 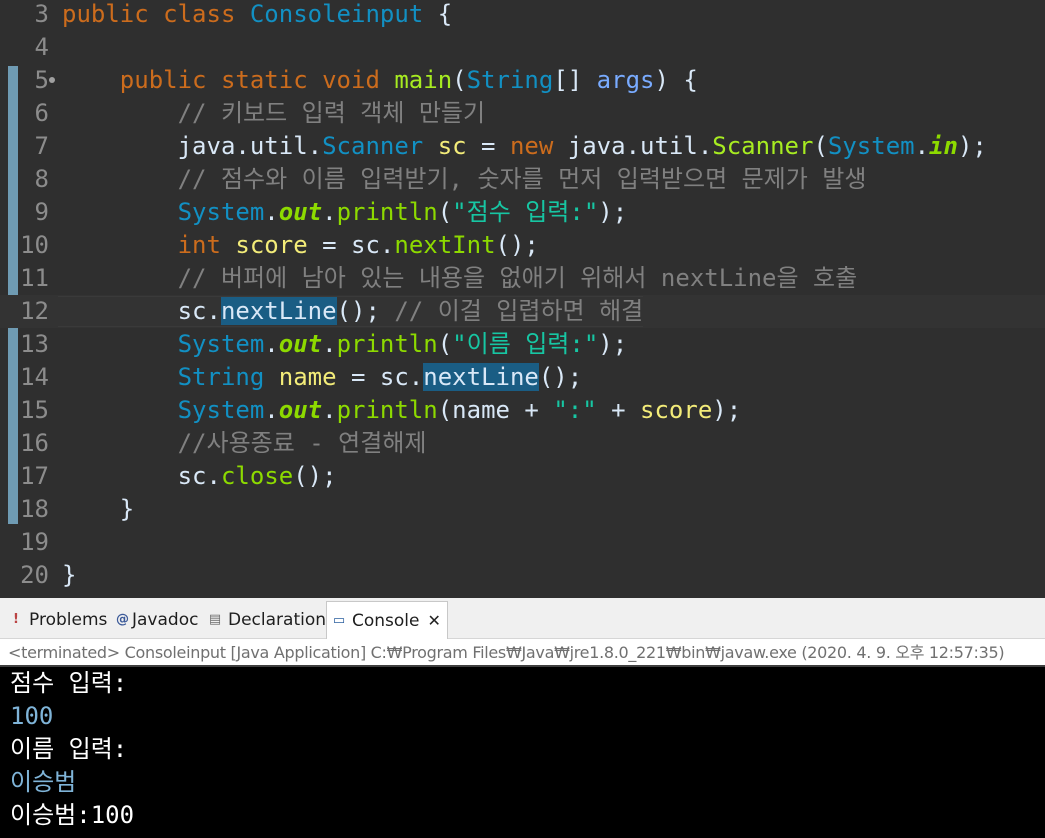 I want to click on code-line: 19, so click(x=522, y=542).